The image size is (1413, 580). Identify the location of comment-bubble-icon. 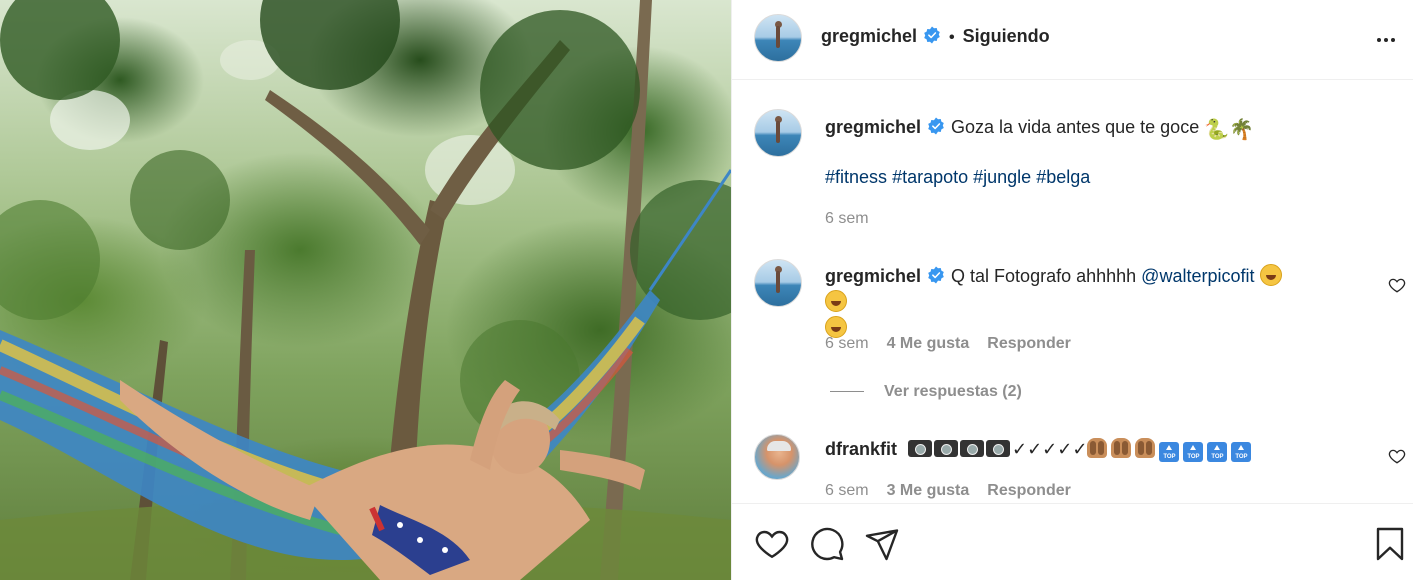
(827, 544).